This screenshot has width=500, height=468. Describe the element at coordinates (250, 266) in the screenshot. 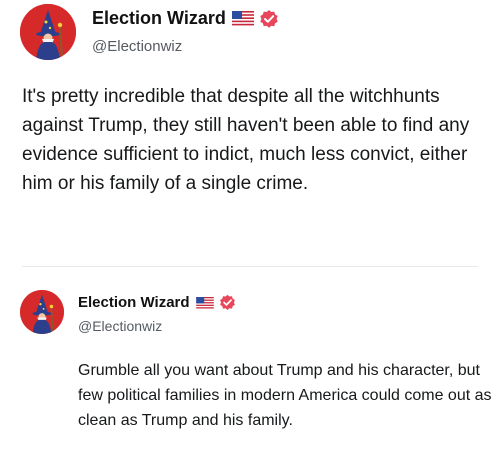

I see `divider` at that location.